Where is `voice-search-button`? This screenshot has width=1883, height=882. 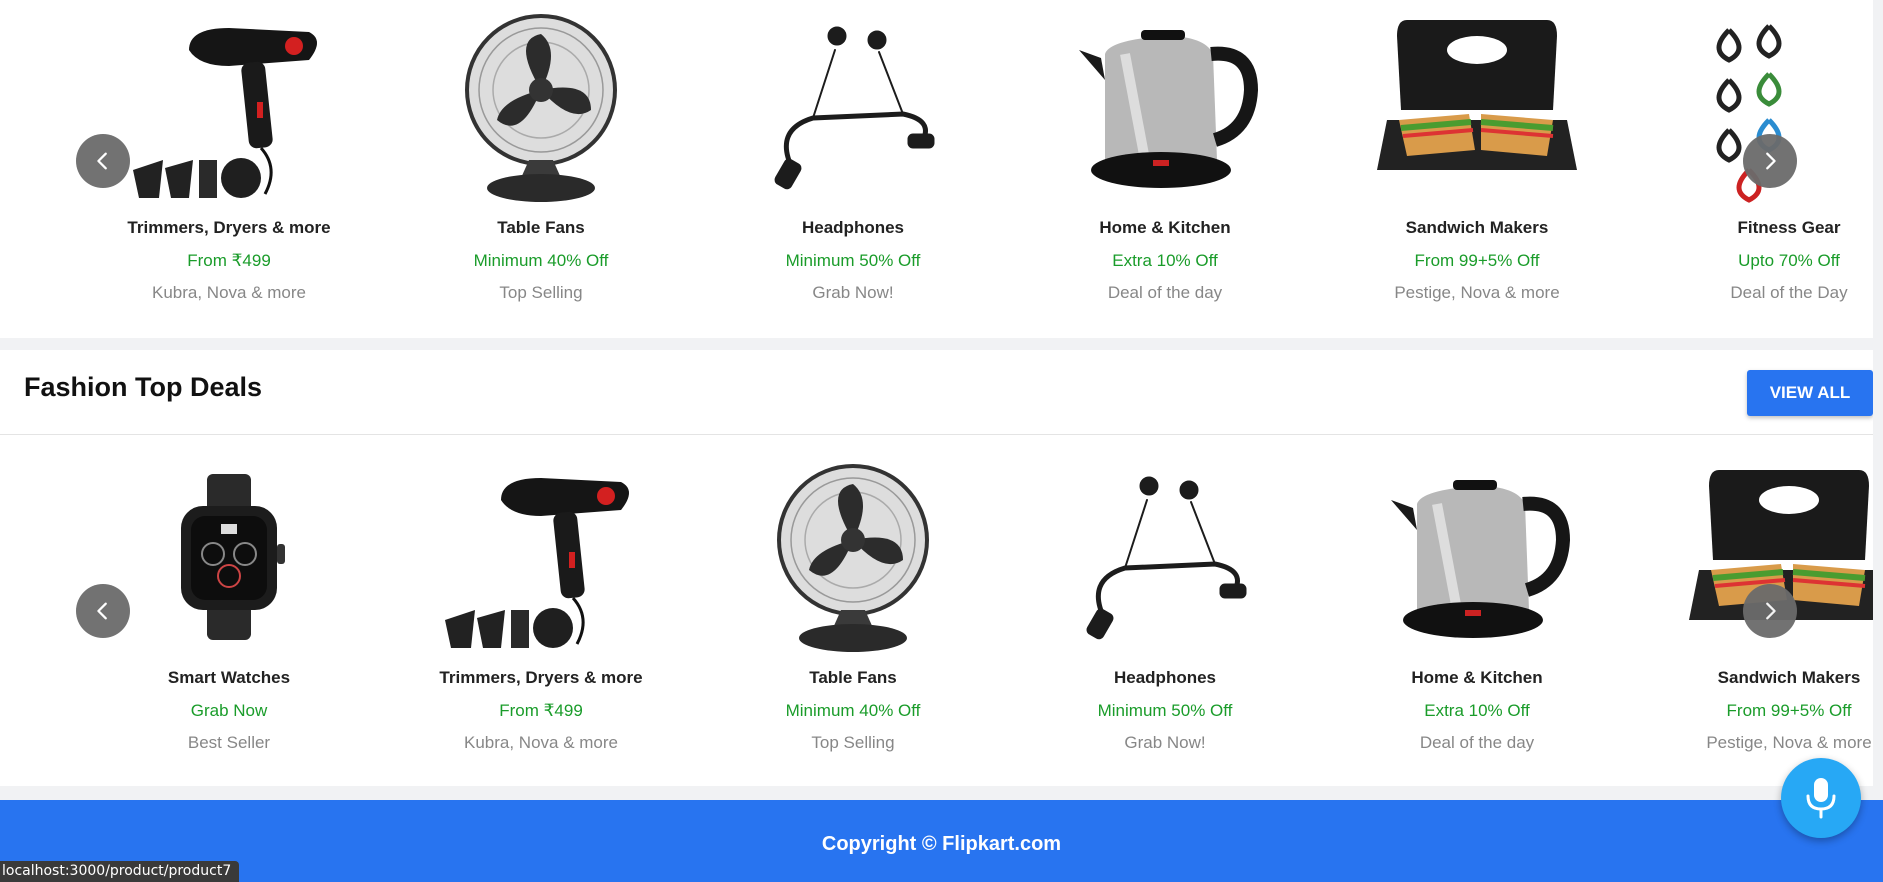 voice-search-button is located at coordinates (1821, 798).